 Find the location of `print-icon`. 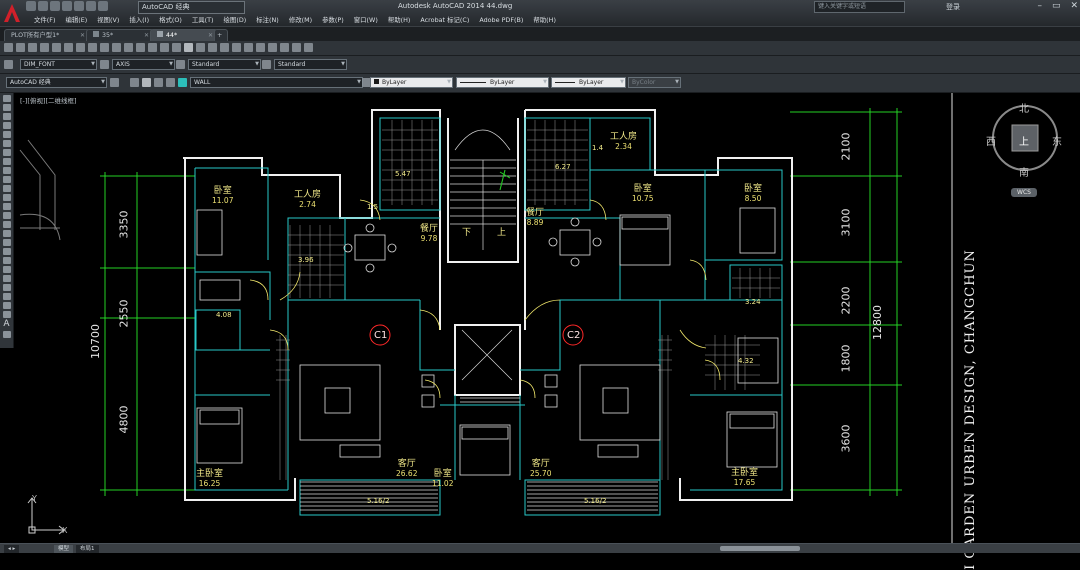

print-icon is located at coordinates (79, 6).